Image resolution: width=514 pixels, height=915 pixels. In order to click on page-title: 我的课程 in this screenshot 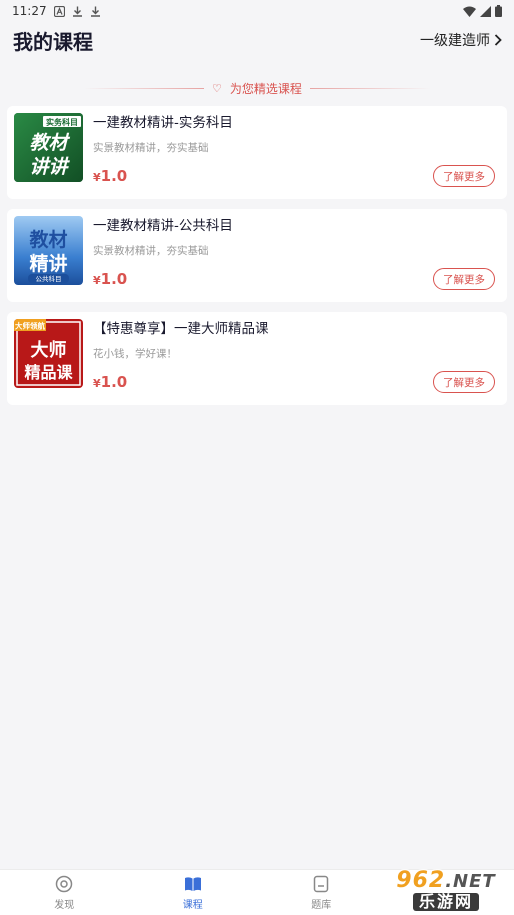, I will do `click(53, 41)`.